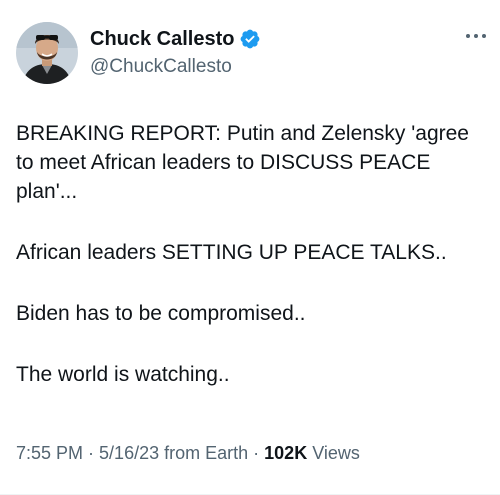  What do you see at coordinates (231, 252) in the screenshot?
I see `tweet-paragraph: African leaders SETTING UP PEACE TALKS..` at bounding box center [231, 252].